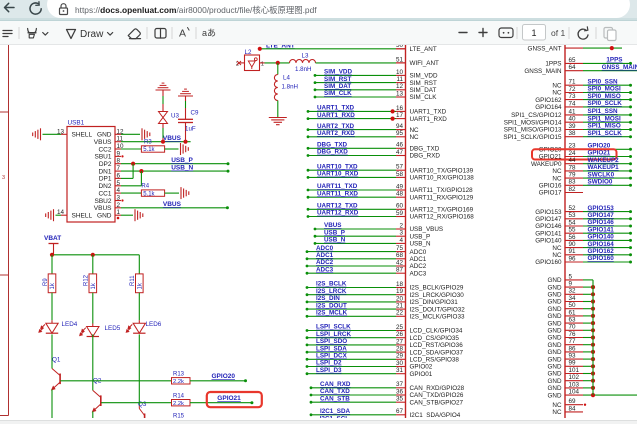 The width and height of the screenshot is (637, 424). What do you see at coordinates (325, 248) in the screenshot?
I see `svg-text: ADC0` at bounding box center [325, 248].